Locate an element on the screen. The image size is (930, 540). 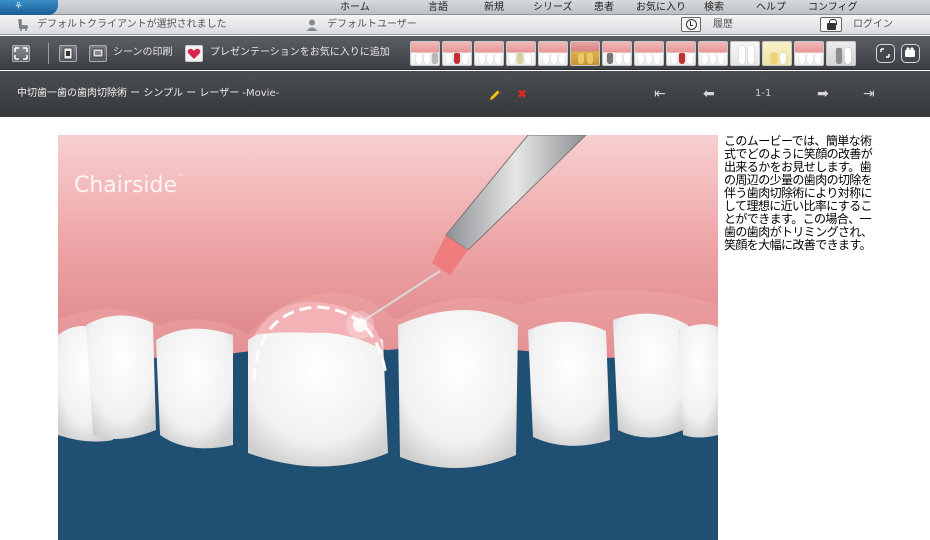
chairside-logo-icon: ⚘ is located at coordinates (18, 6).